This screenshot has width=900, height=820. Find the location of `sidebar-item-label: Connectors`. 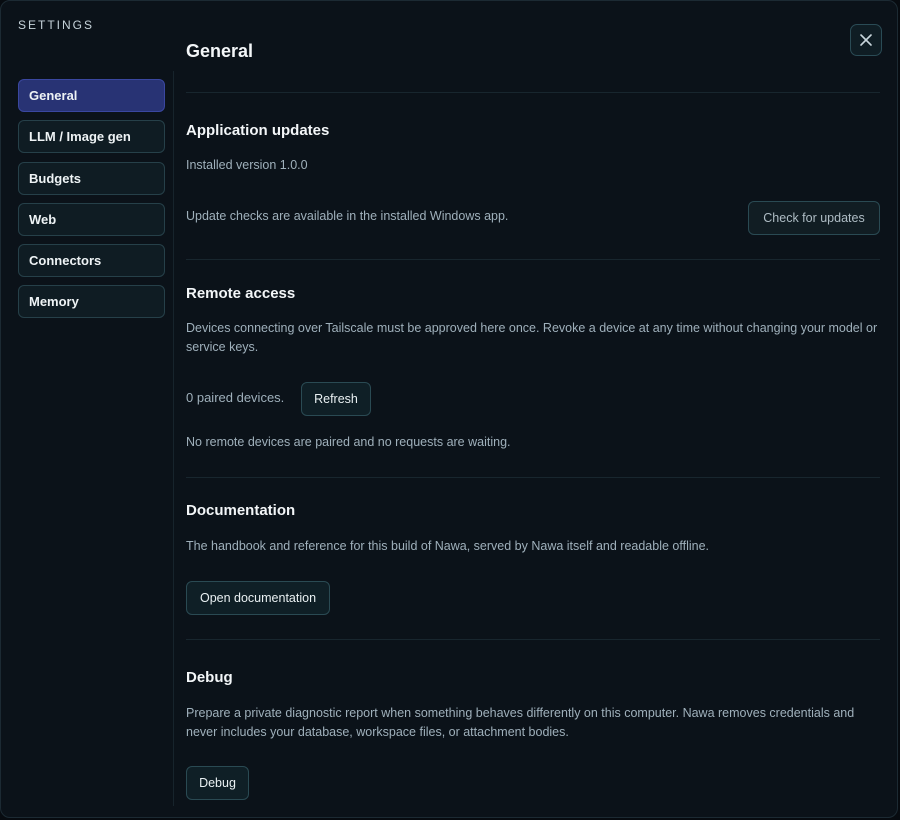

sidebar-item-label: Connectors is located at coordinates (65, 261).